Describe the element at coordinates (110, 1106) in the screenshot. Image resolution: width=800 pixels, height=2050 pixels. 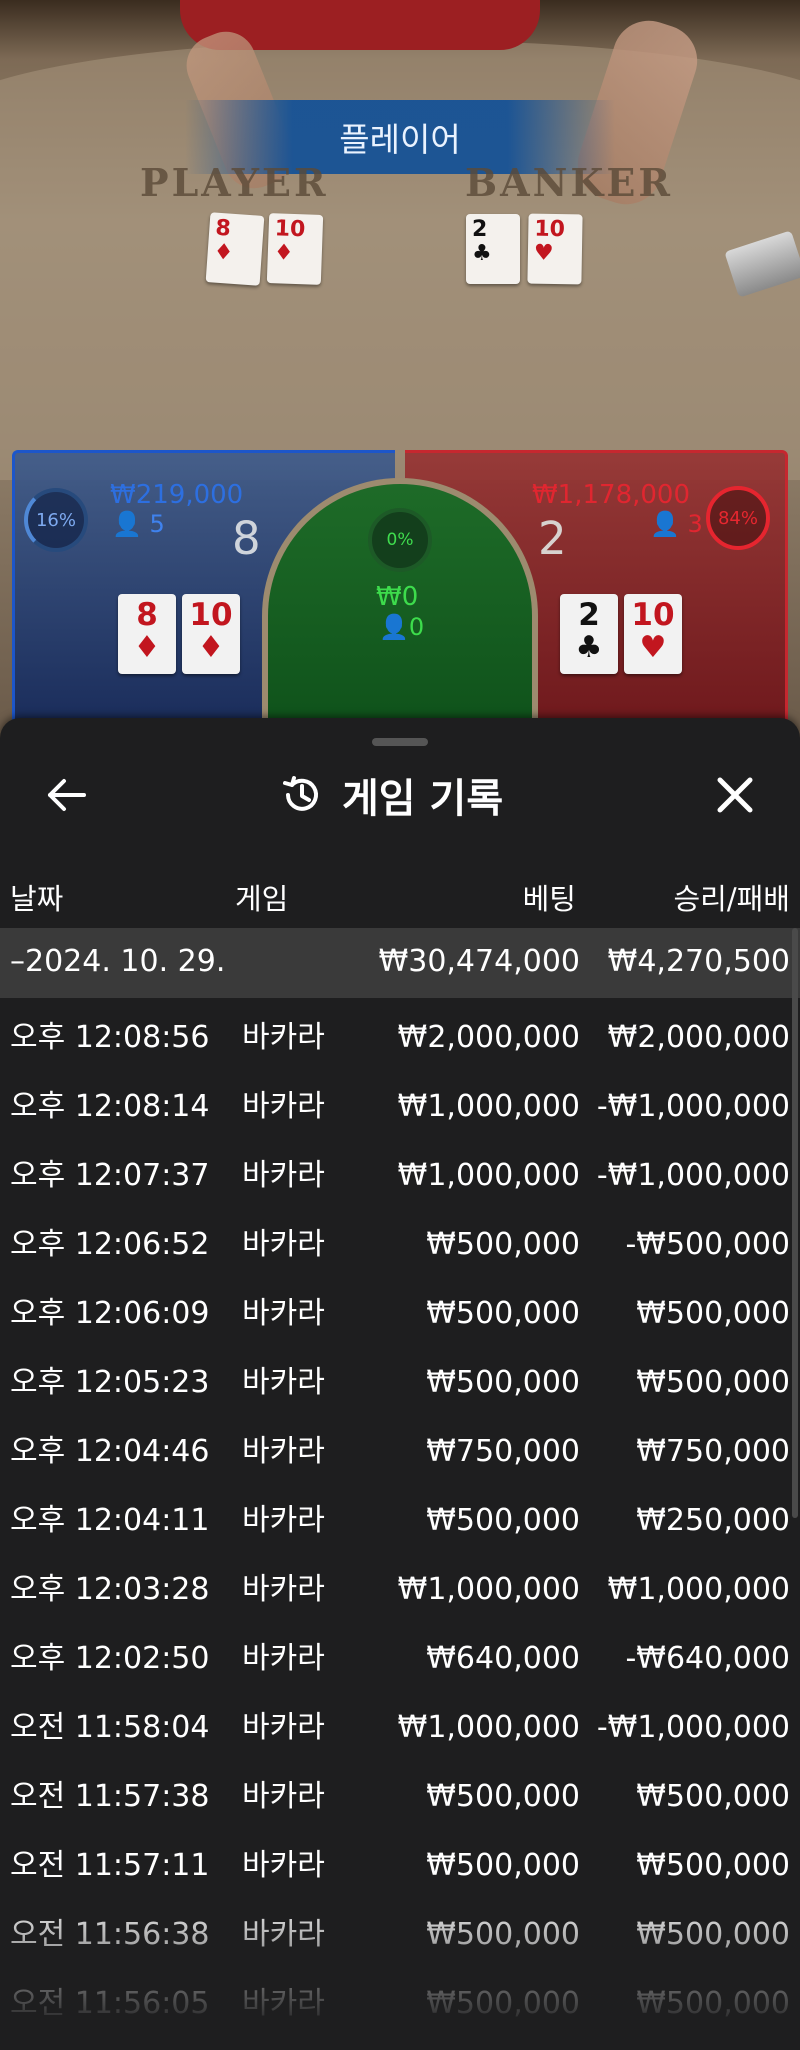
I see `row-time: 오후 12:08:14` at that location.